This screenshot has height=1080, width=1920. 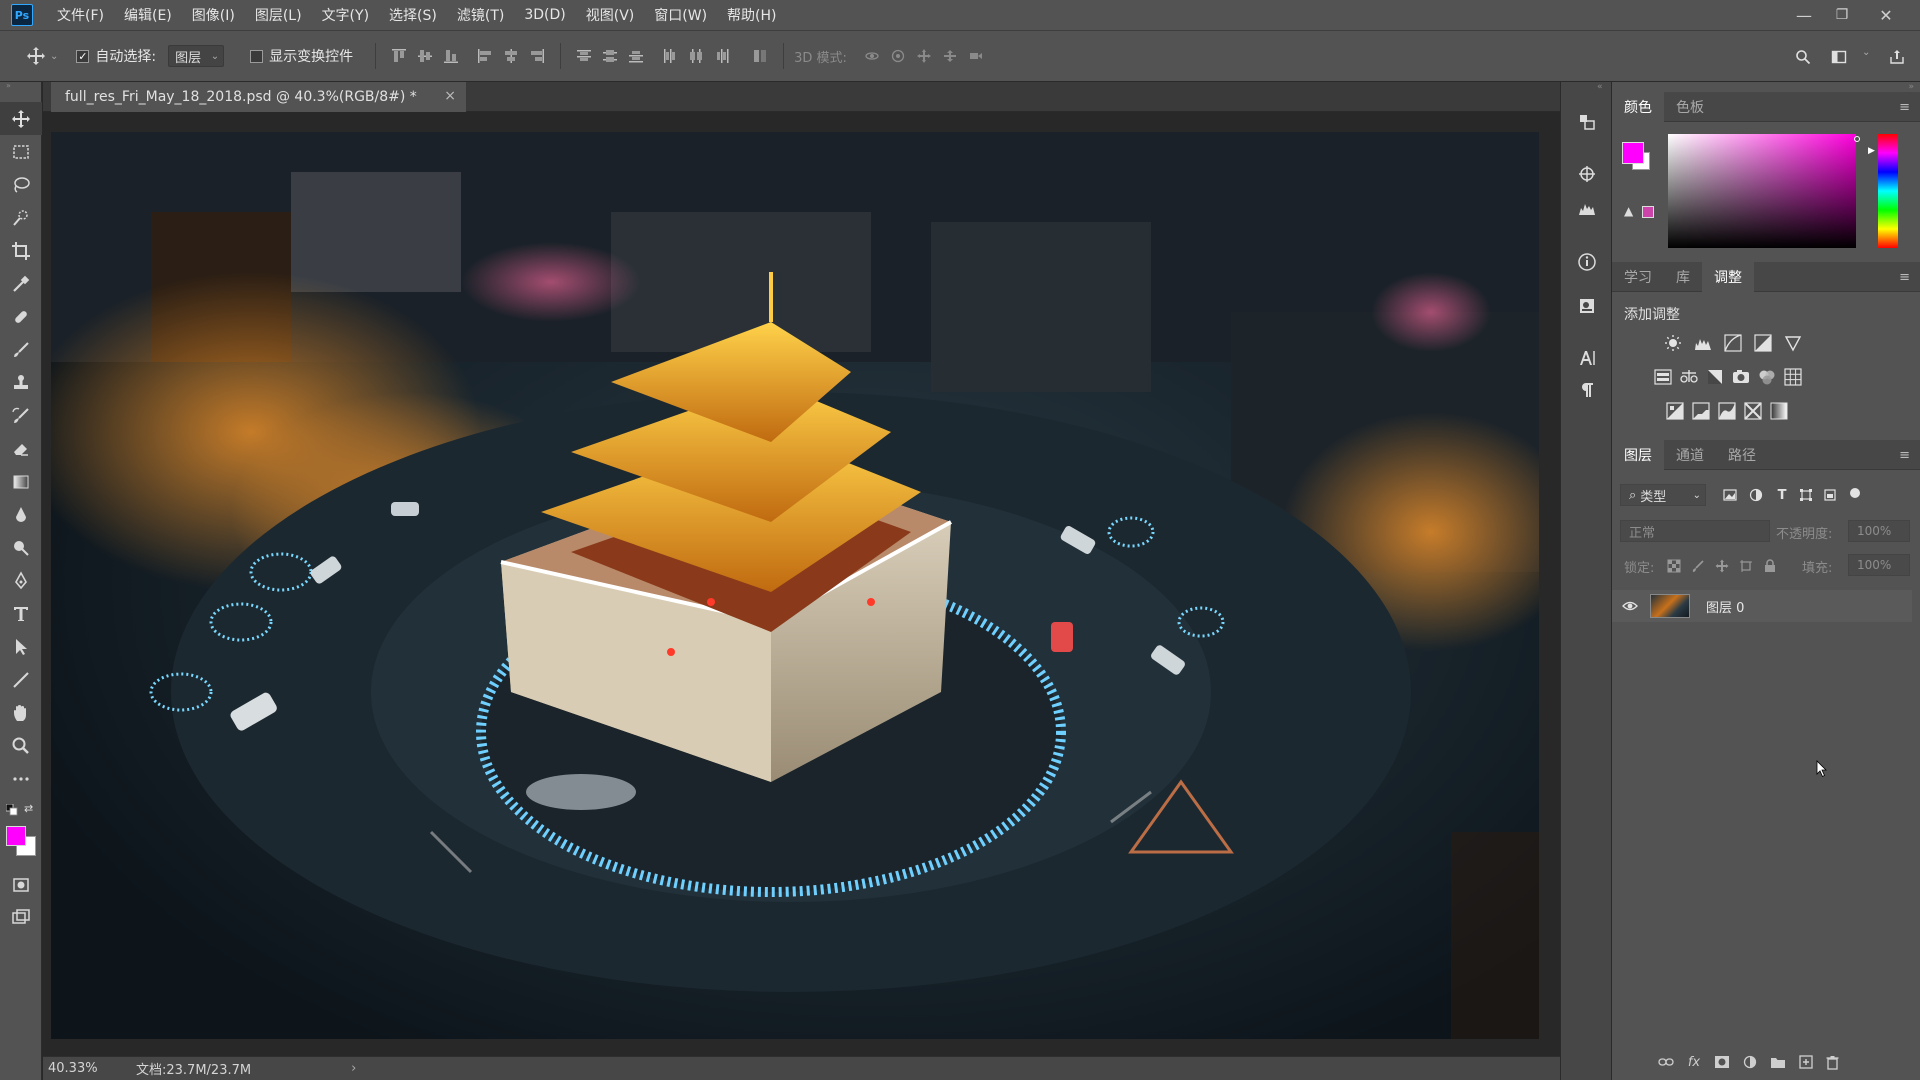 What do you see at coordinates (21, 547) in the screenshot?
I see `dodge-tool-icon` at bounding box center [21, 547].